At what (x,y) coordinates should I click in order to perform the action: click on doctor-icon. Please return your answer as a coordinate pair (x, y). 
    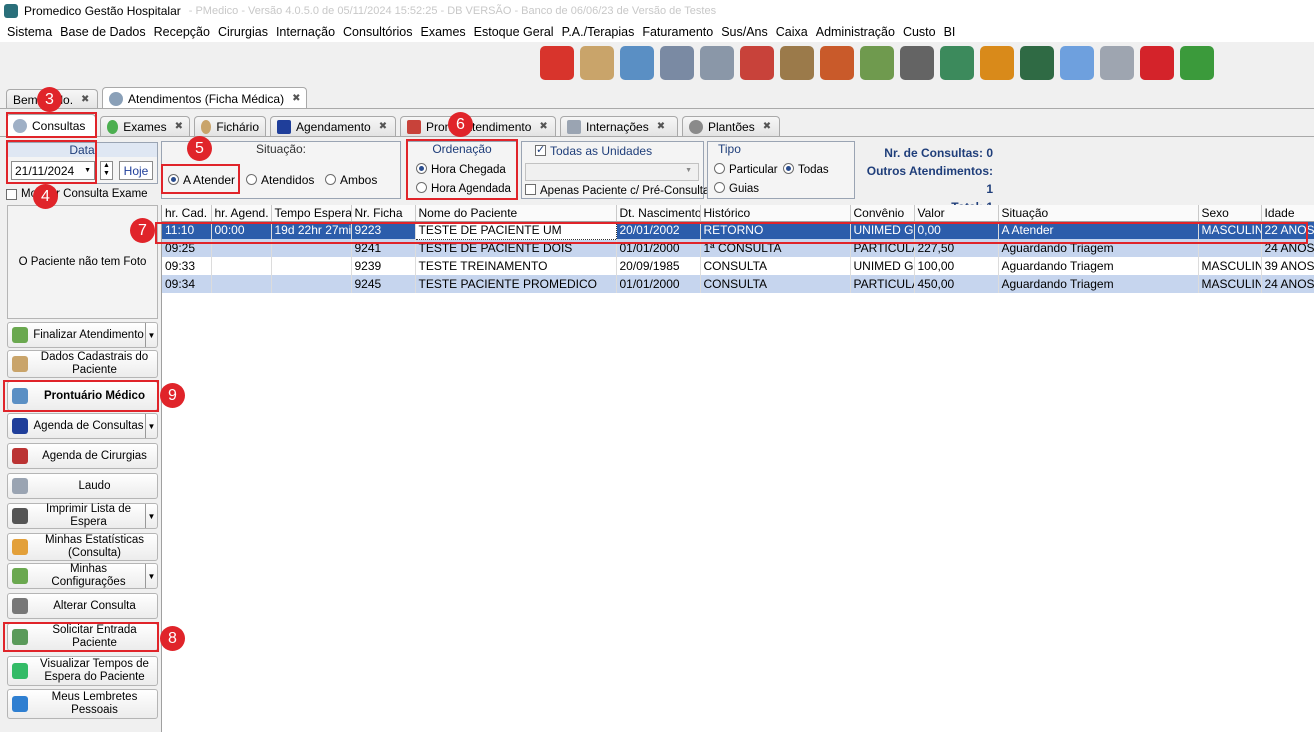
    Looking at the image, I should click on (637, 63).